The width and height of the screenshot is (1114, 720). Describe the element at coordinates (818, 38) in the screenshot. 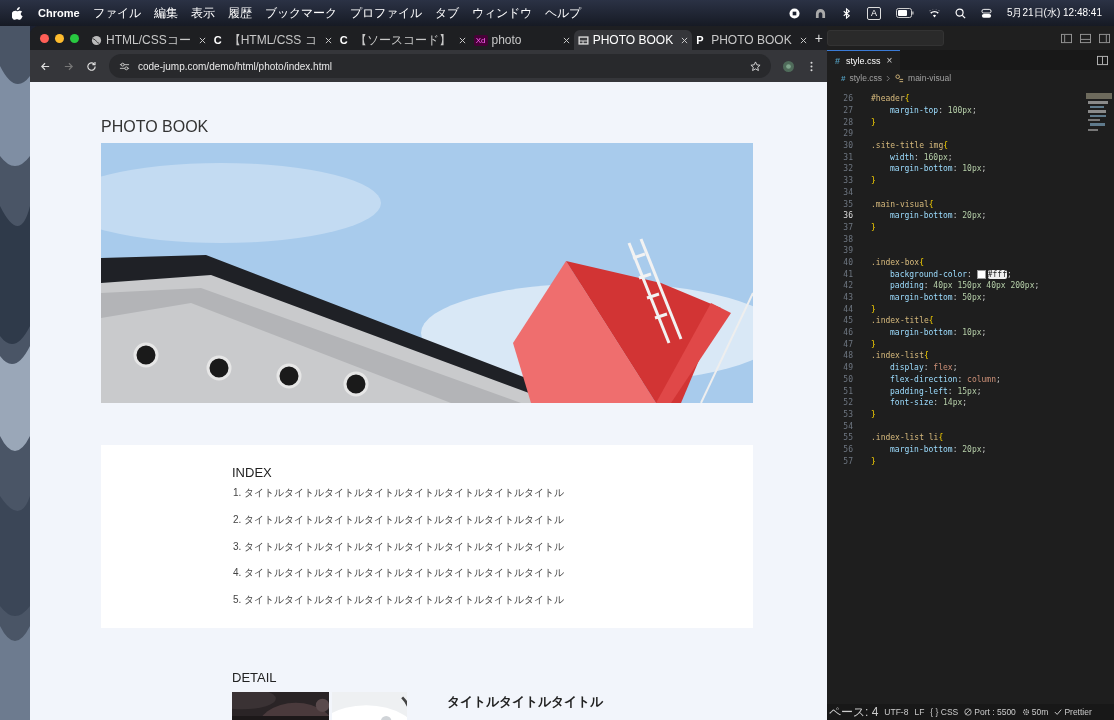

I see `new-tab-button: +` at that location.